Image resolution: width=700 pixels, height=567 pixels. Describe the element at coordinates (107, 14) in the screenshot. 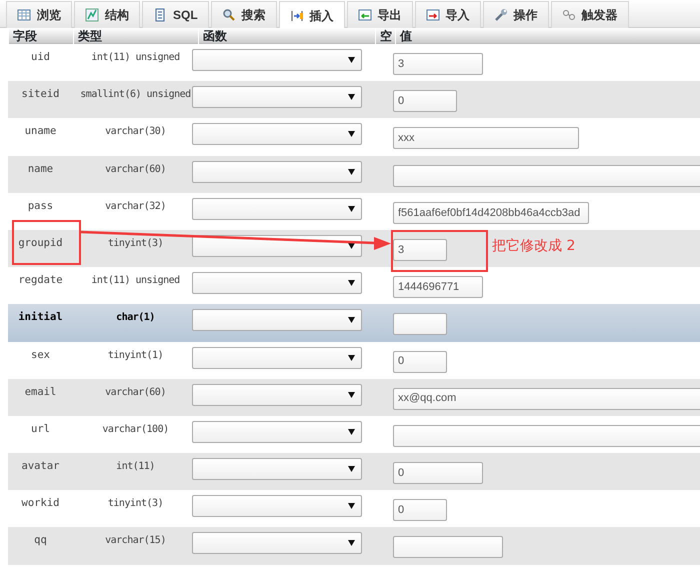

I see `tab: 结构` at that location.